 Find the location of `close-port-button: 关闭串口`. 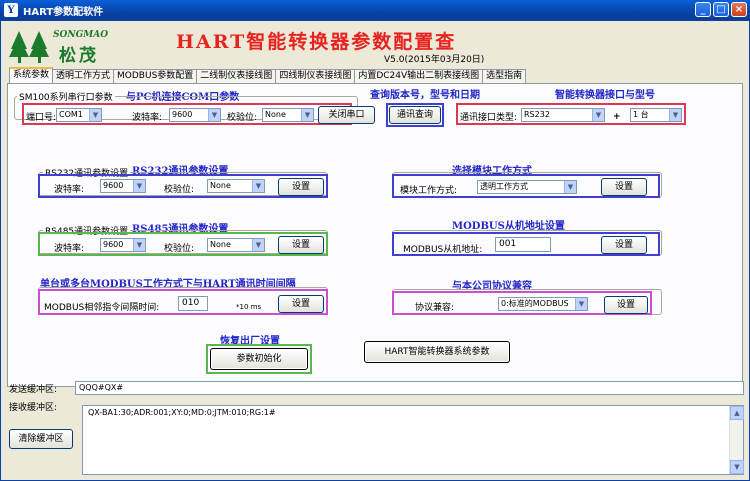

close-port-button: 关闭串口 is located at coordinates (346, 115).